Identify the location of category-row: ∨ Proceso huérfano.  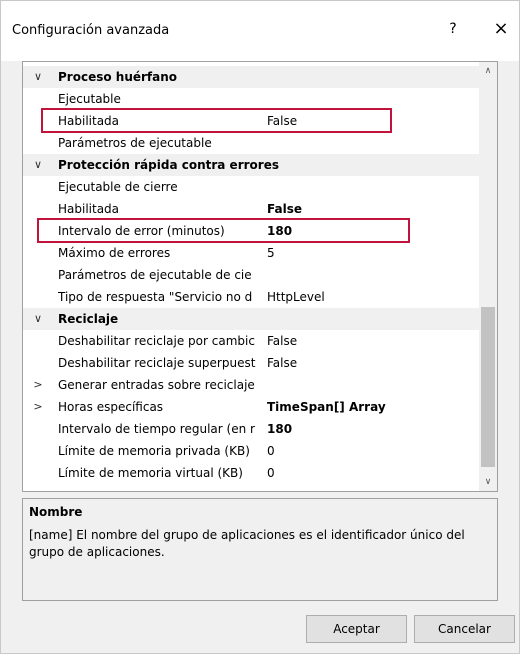
(251, 77).